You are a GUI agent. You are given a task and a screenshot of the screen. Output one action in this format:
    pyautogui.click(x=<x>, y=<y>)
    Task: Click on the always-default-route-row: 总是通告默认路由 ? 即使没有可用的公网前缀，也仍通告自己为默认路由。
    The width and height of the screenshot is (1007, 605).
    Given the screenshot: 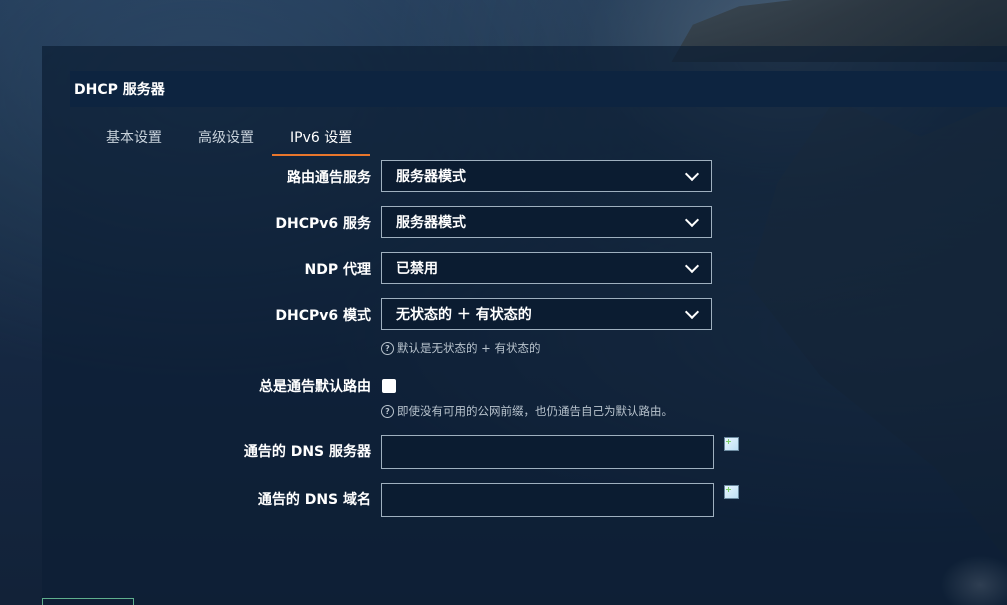 What is the action you would take?
    pyautogui.click(x=524, y=399)
    